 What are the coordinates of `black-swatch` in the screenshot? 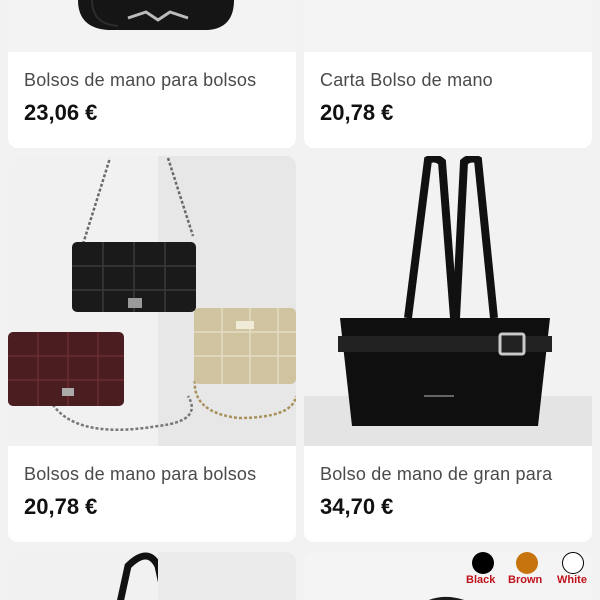 It's located at (483, 563).